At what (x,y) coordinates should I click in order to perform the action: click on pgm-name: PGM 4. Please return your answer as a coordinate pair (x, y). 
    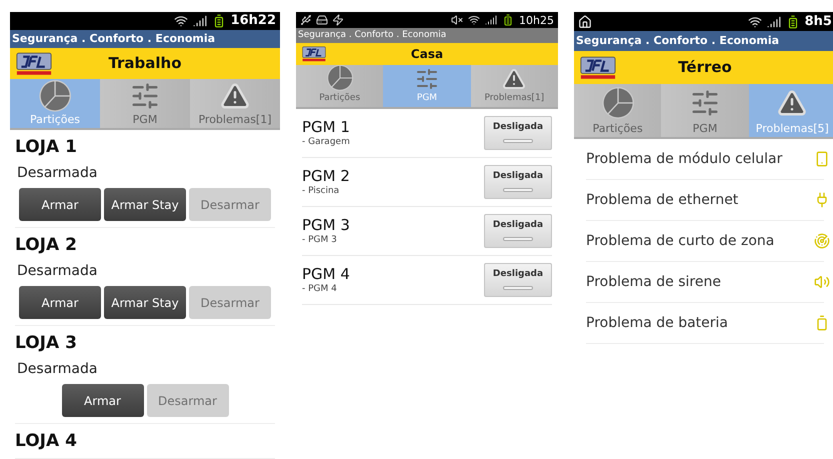
    Looking at the image, I should click on (326, 274).